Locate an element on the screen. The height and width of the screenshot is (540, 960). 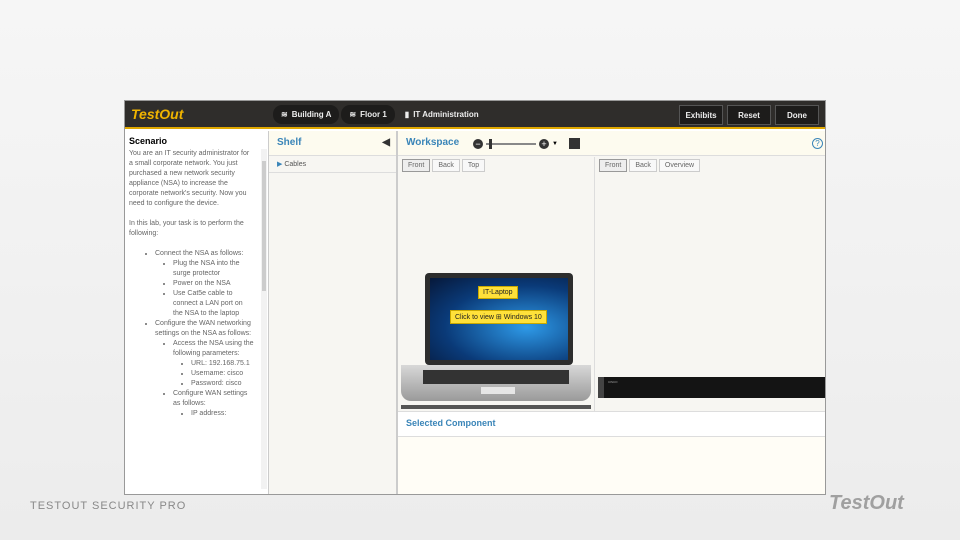
scrollbar-thumb is located at coordinates (264, 226).